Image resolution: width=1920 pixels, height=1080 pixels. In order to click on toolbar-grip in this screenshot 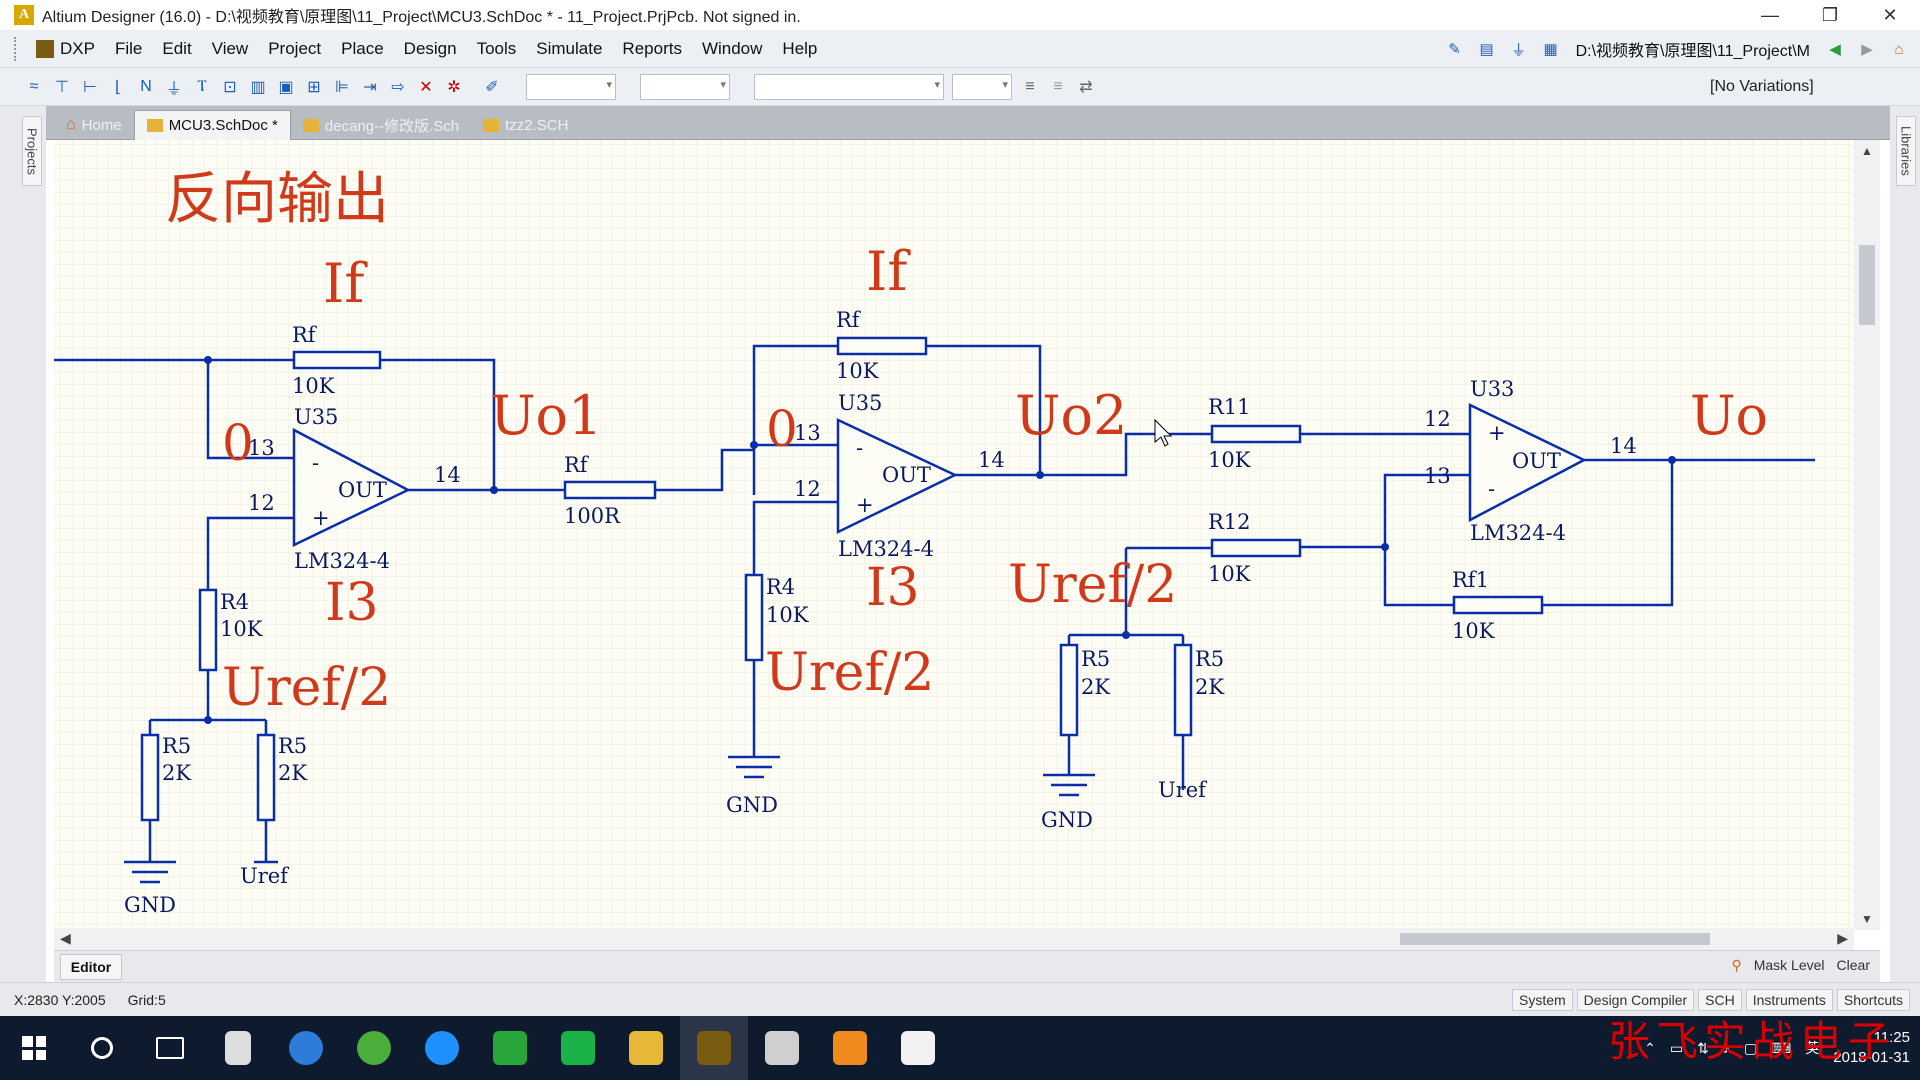, I will do `click(17, 48)`.